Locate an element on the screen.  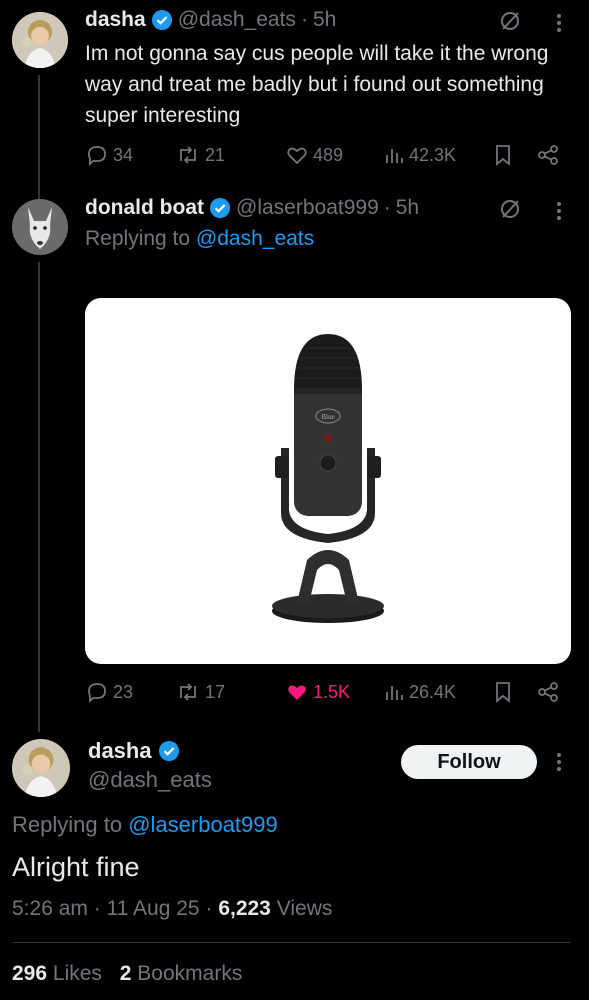
replying-handle-link: @dash_eats is located at coordinates (255, 238).